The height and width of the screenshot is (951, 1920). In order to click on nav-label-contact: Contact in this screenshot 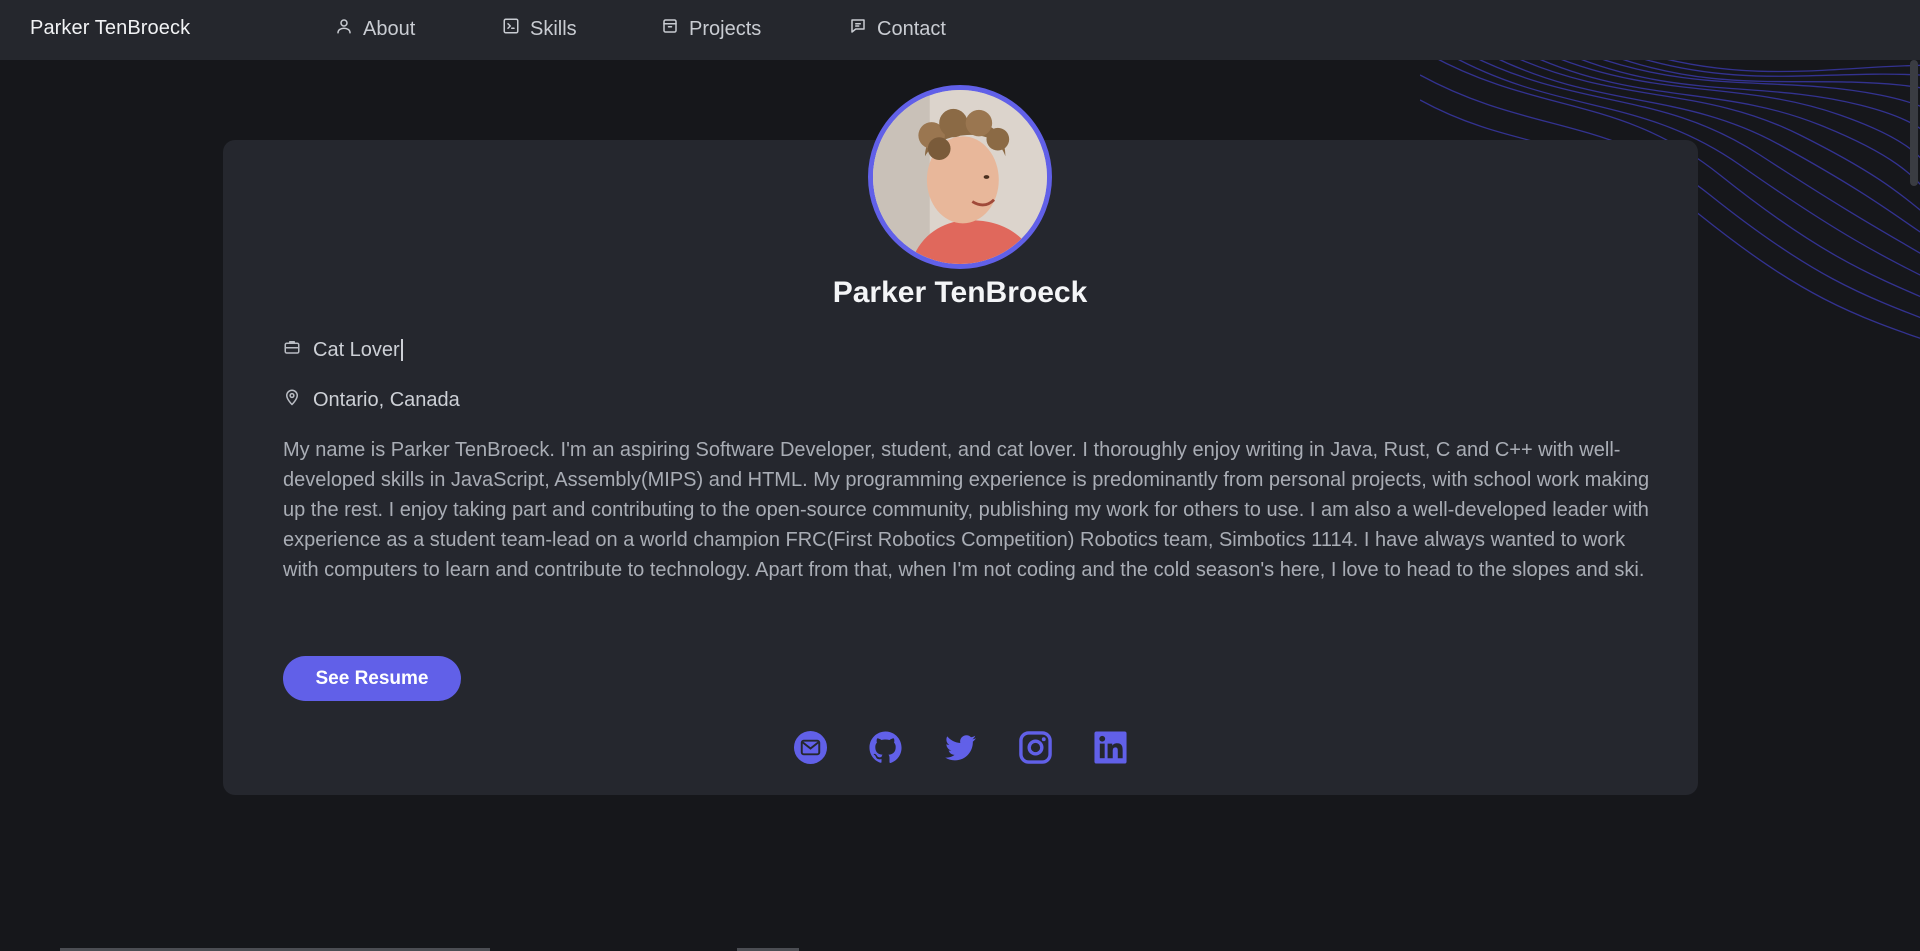, I will do `click(911, 28)`.